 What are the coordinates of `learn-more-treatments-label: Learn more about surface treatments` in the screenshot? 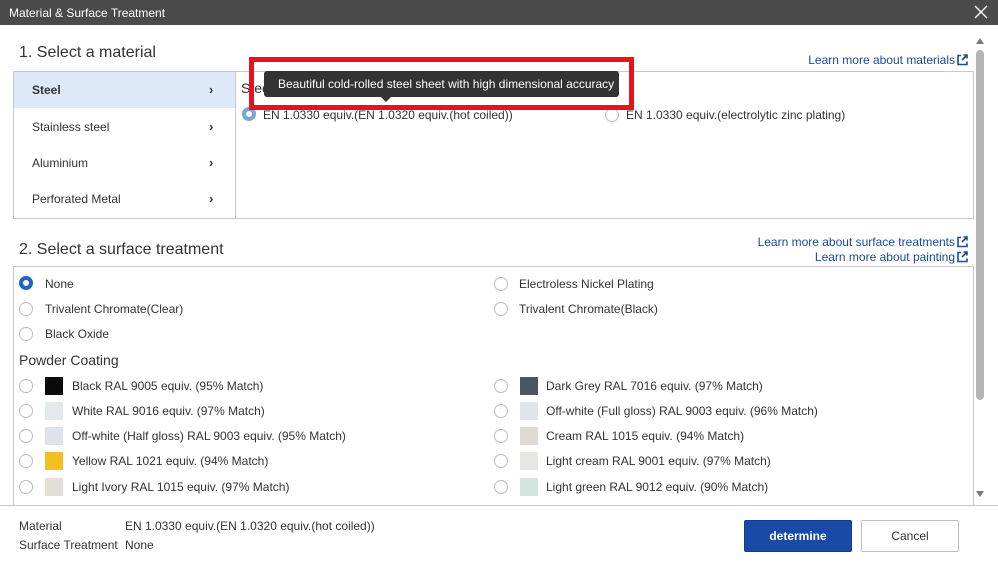 It's located at (856, 242).